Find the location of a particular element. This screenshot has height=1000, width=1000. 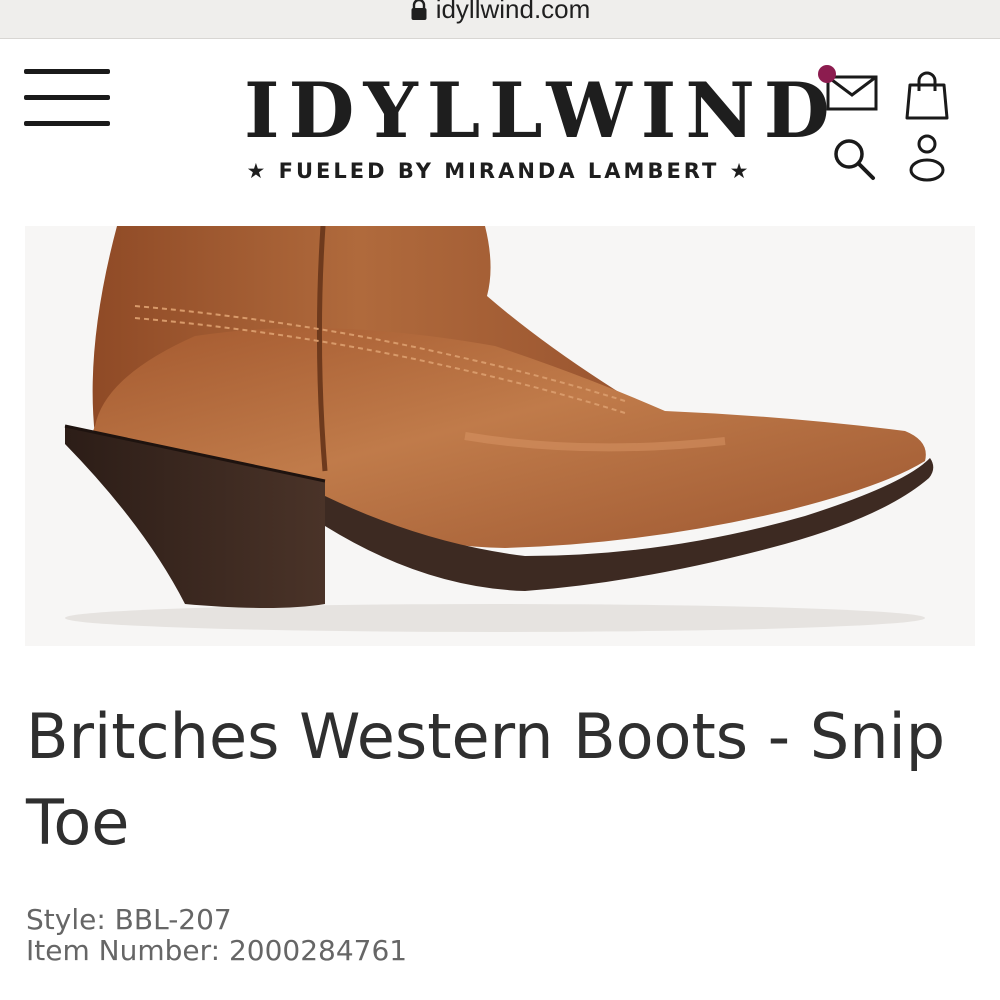

item-number-label: Item Number: is located at coordinates (123, 950).